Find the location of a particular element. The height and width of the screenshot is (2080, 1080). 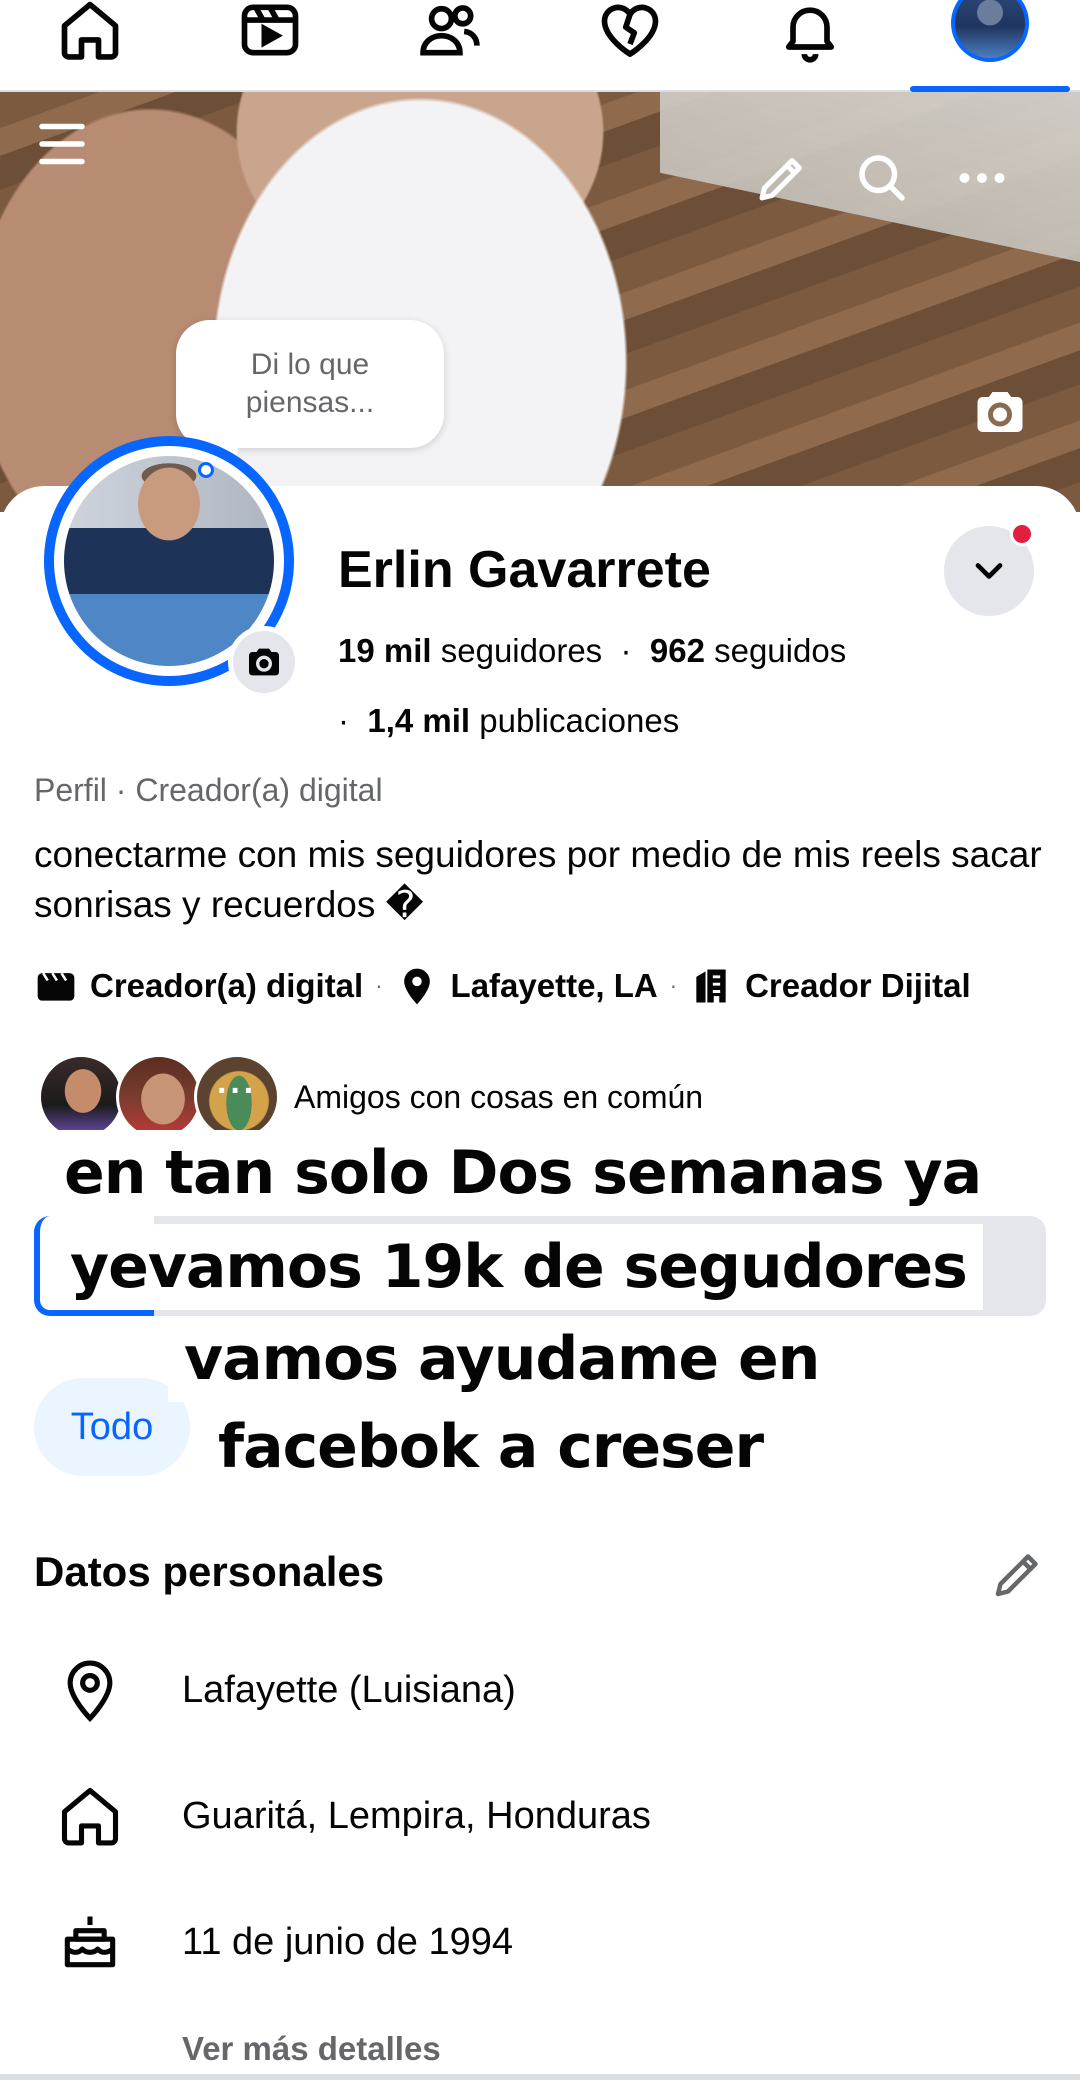

info-row-hometown: Guaritá, Lempira, Honduras is located at coordinates (540, 1816).